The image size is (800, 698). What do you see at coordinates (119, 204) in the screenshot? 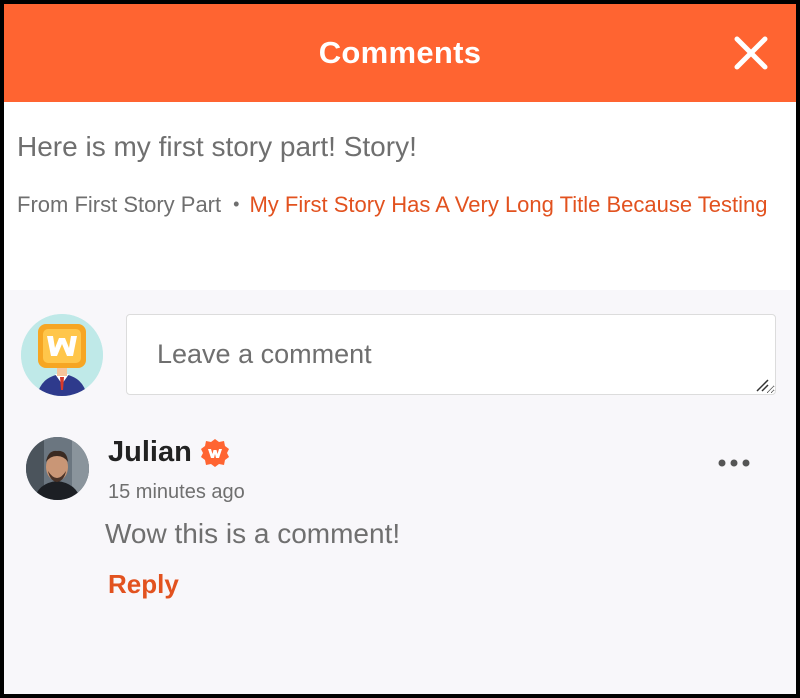
I see `story-part-label: From First Story Part` at bounding box center [119, 204].